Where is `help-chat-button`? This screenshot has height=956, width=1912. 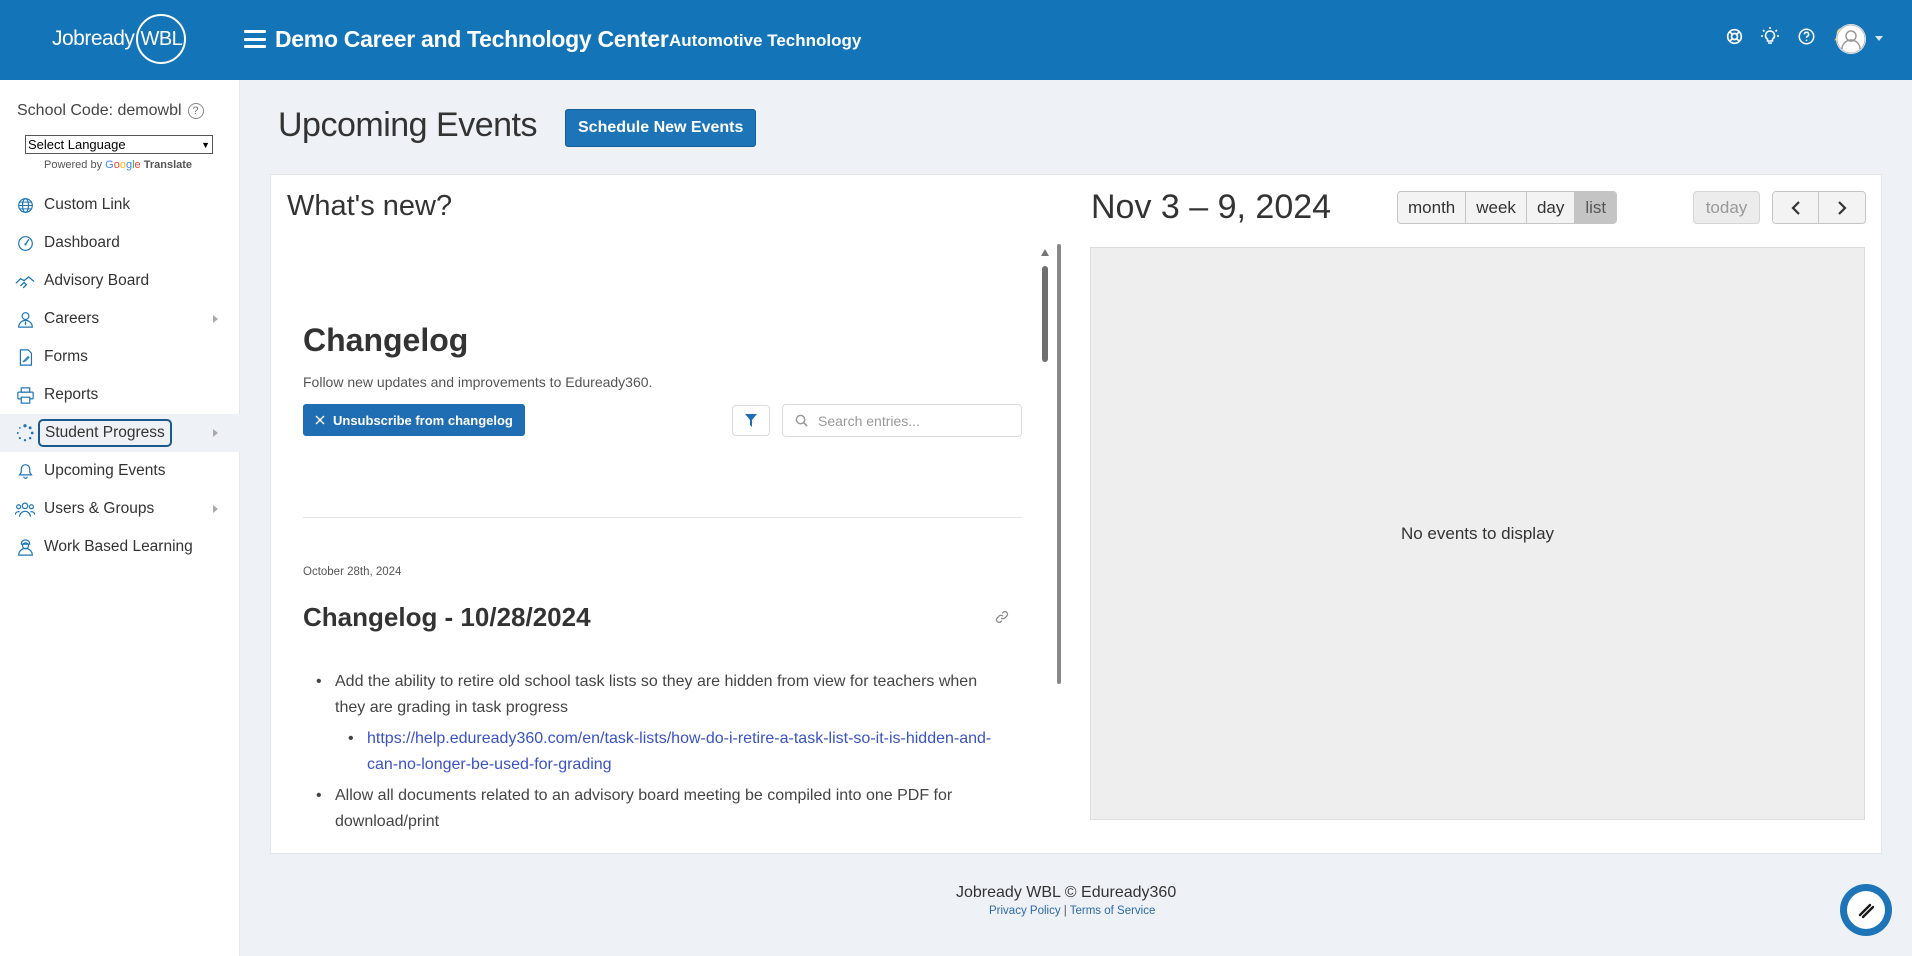
help-chat-button is located at coordinates (1866, 910).